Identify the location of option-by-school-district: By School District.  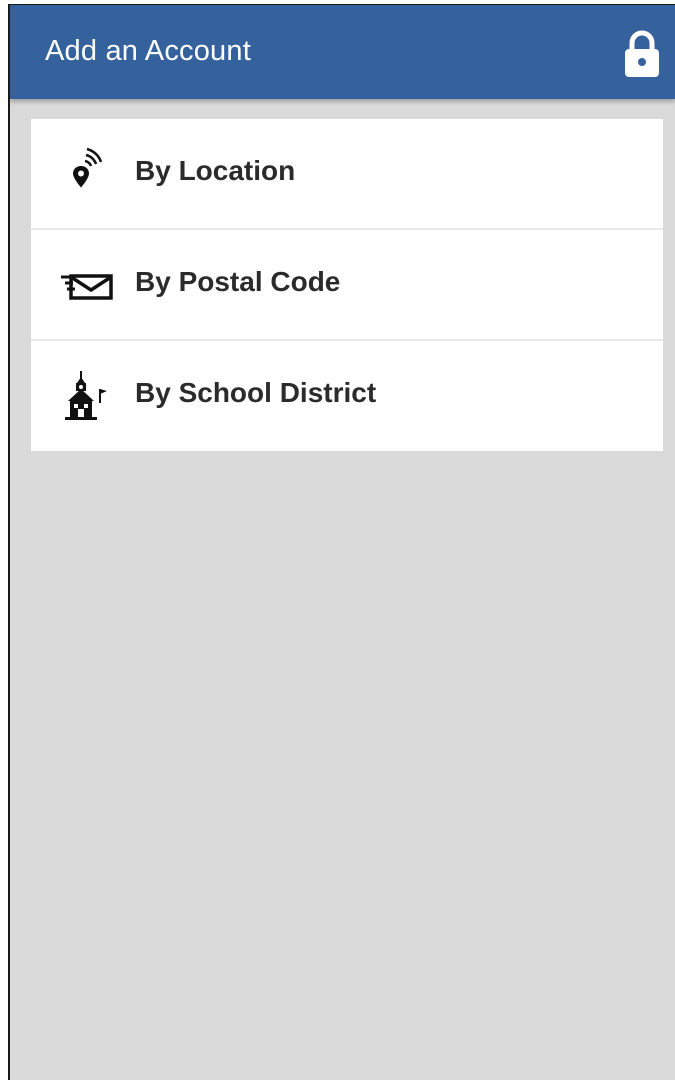
(347, 396).